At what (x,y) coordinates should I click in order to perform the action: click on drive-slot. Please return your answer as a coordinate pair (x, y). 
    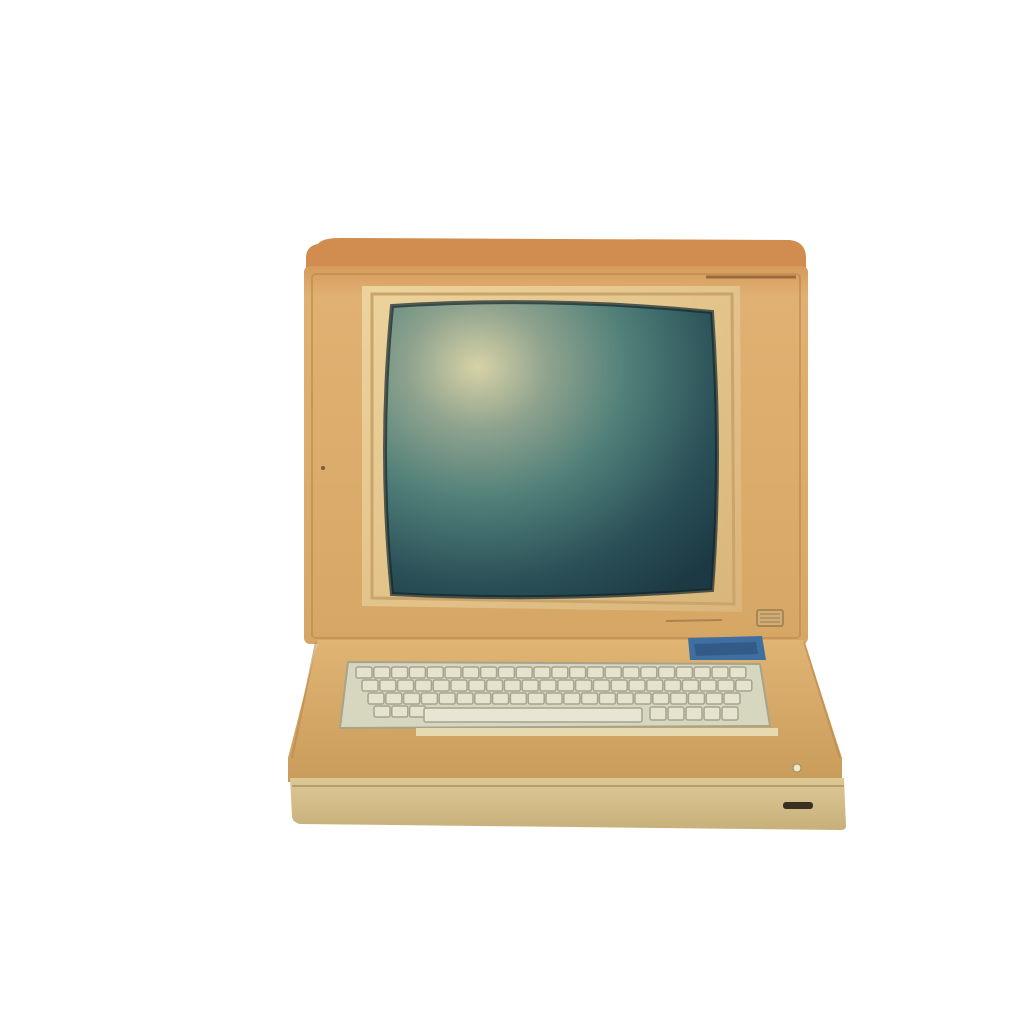
    Looking at the image, I should click on (798, 805).